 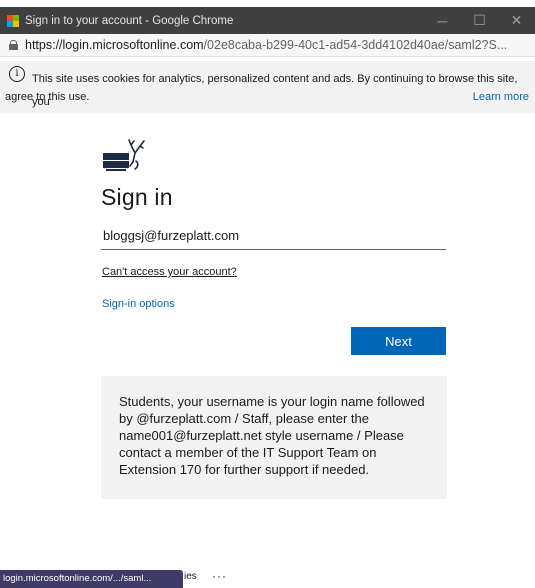 I want to click on page-title: Sign in, so click(x=137, y=197).